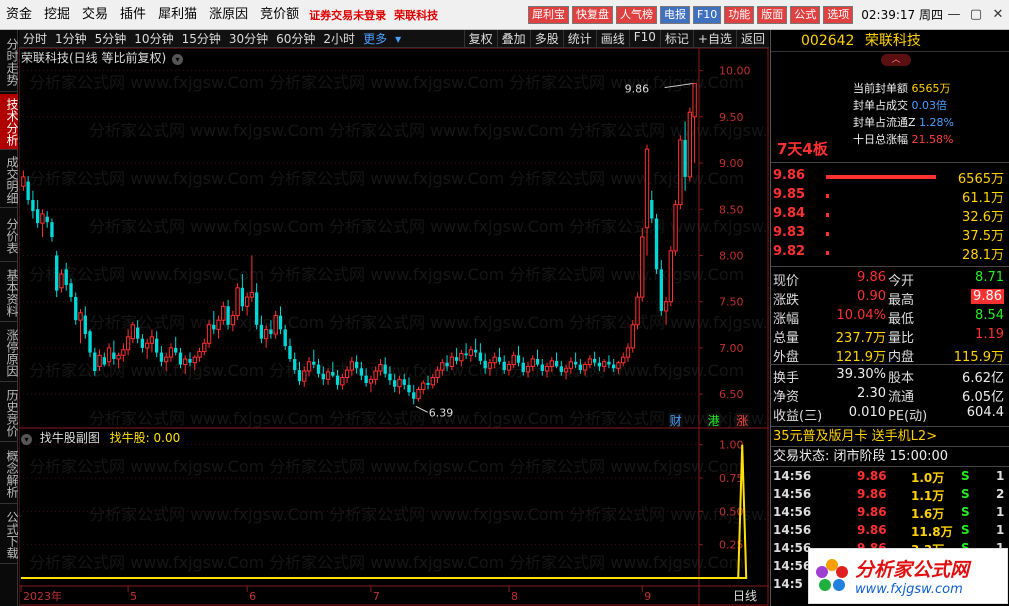 The height and width of the screenshot is (606, 1009). I want to click on left-tab-3: 分价表, so click(9, 236).